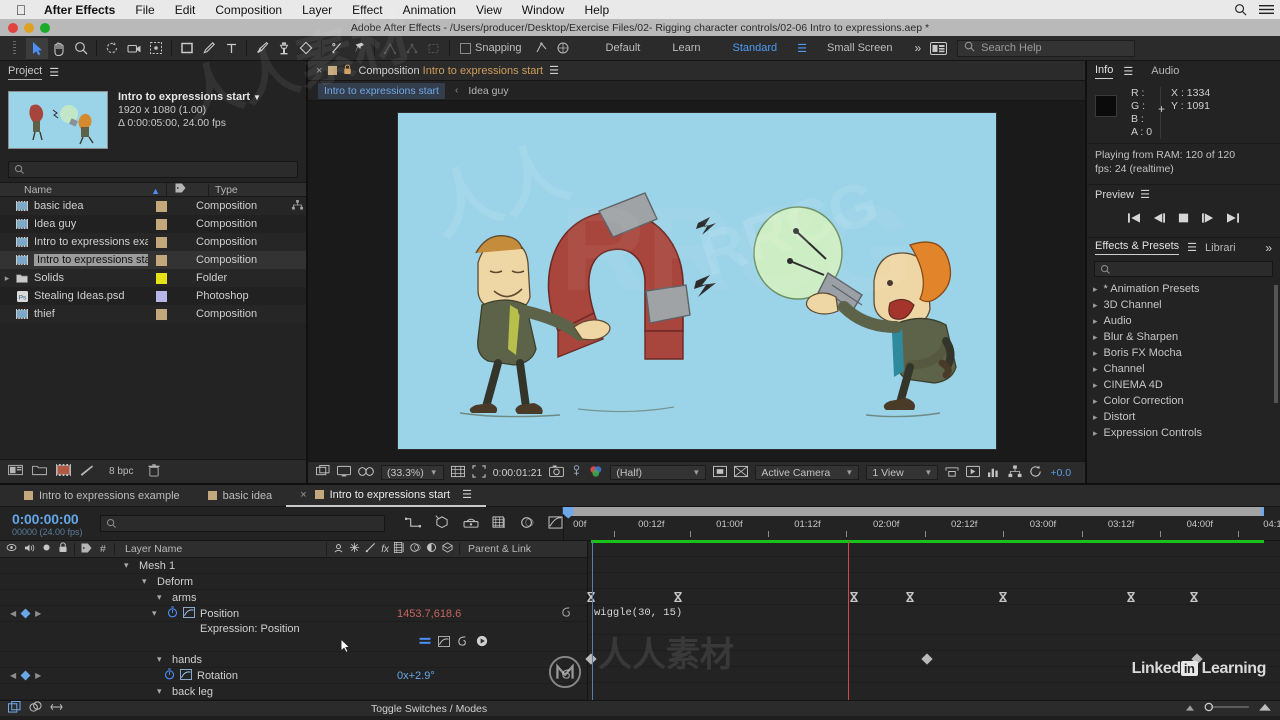  What do you see at coordinates (1036, 473) in the screenshot?
I see `reset-exposure-icon` at bounding box center [1036, 473].